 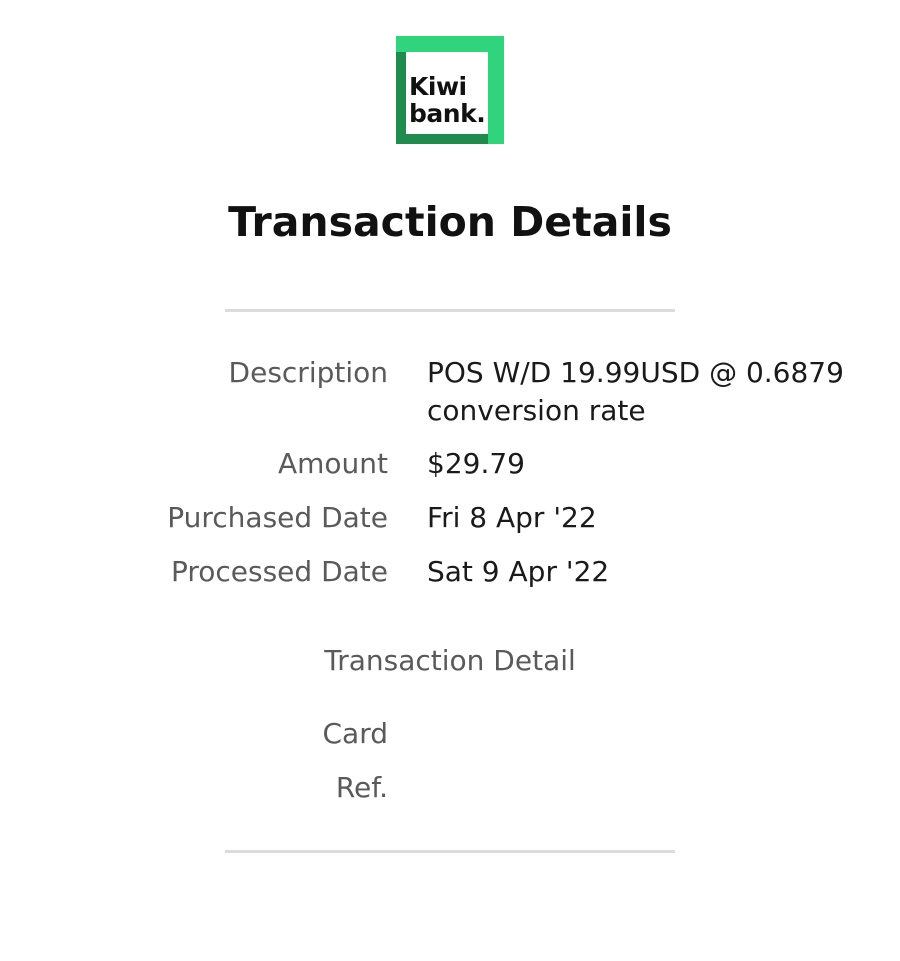 I want to click on card-label: Card, so click(x=355, y=733).